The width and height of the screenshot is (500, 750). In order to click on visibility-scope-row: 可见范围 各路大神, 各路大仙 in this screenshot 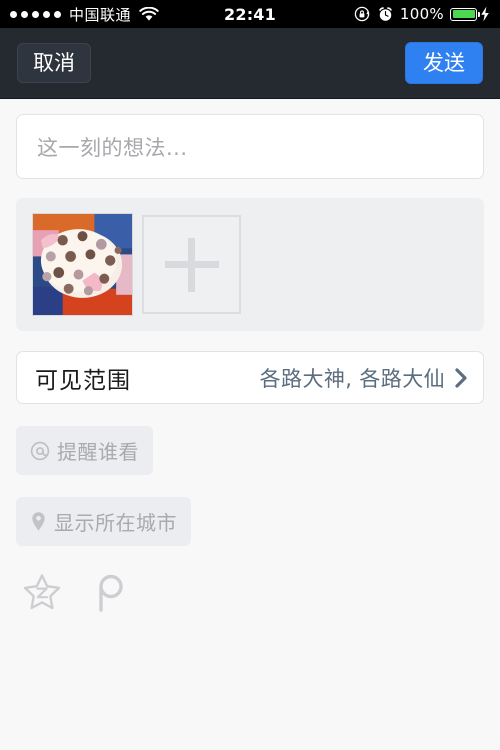, I will do `click(250, 377)`.